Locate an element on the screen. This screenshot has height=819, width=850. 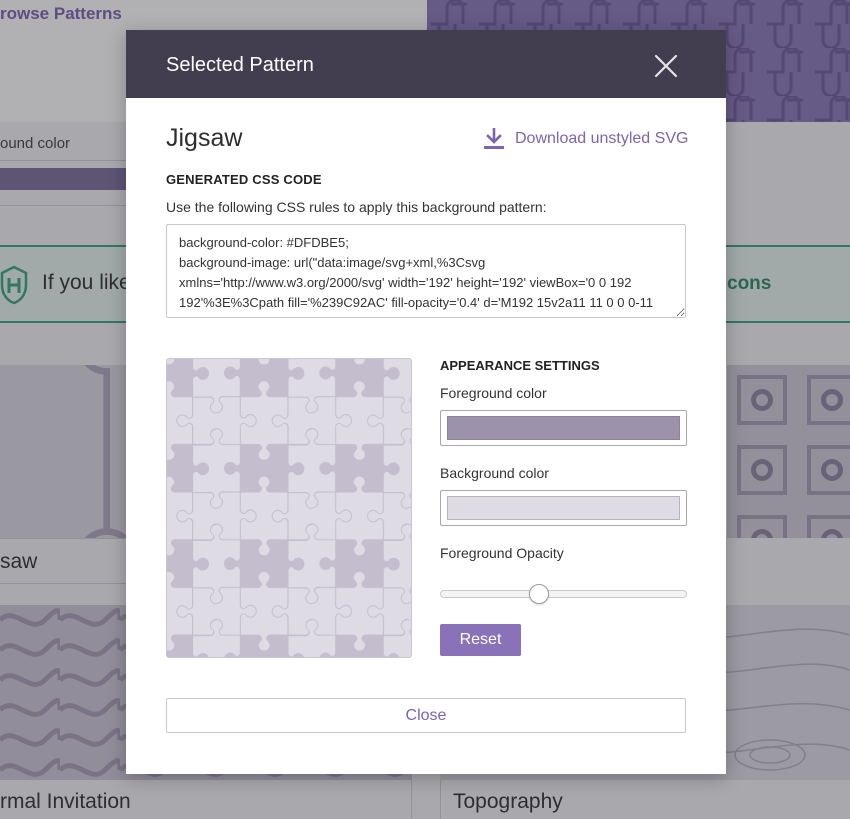
background-color-swatch is located at coordinates (563, 508).